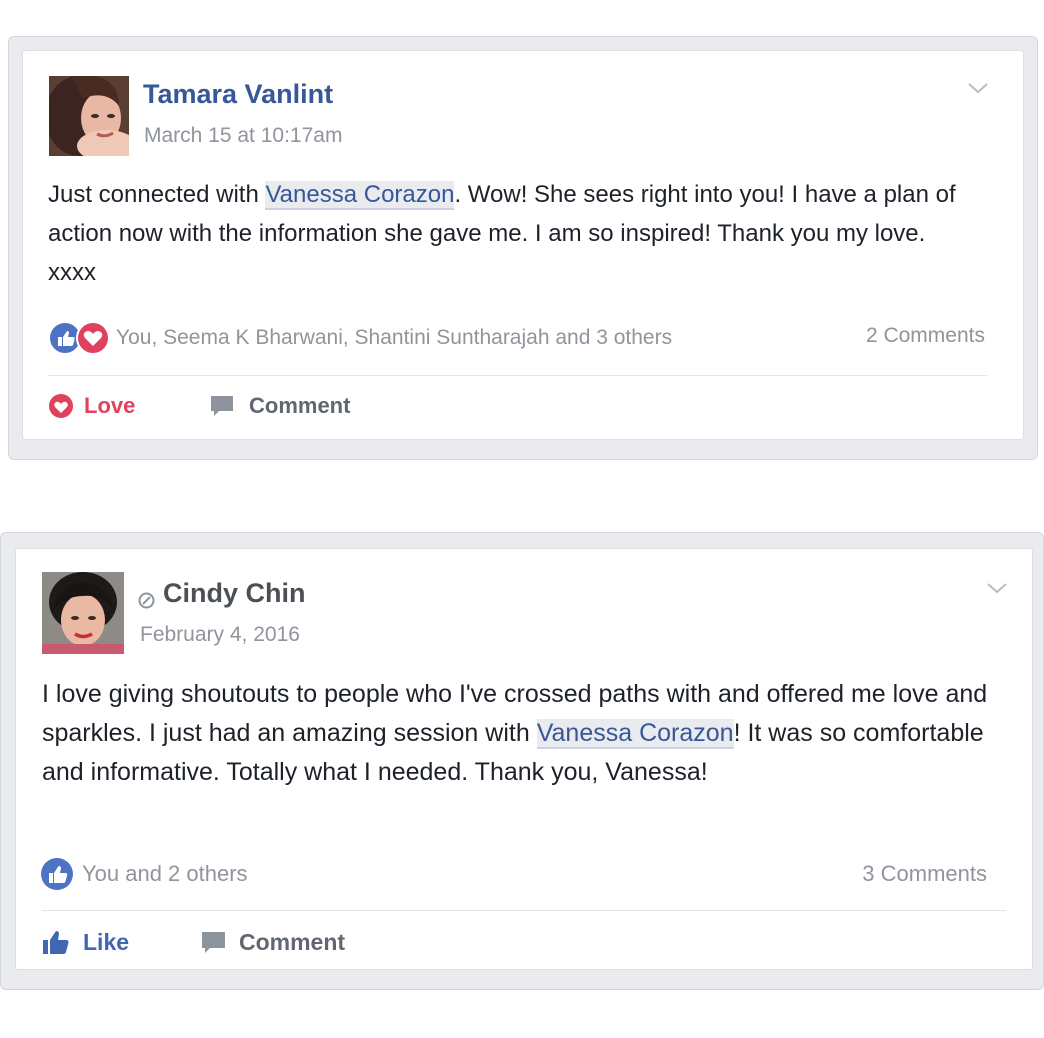  Describe the element at coordinates (110, 405) in the screenshot. I see `love-button-label: Love` at that location.